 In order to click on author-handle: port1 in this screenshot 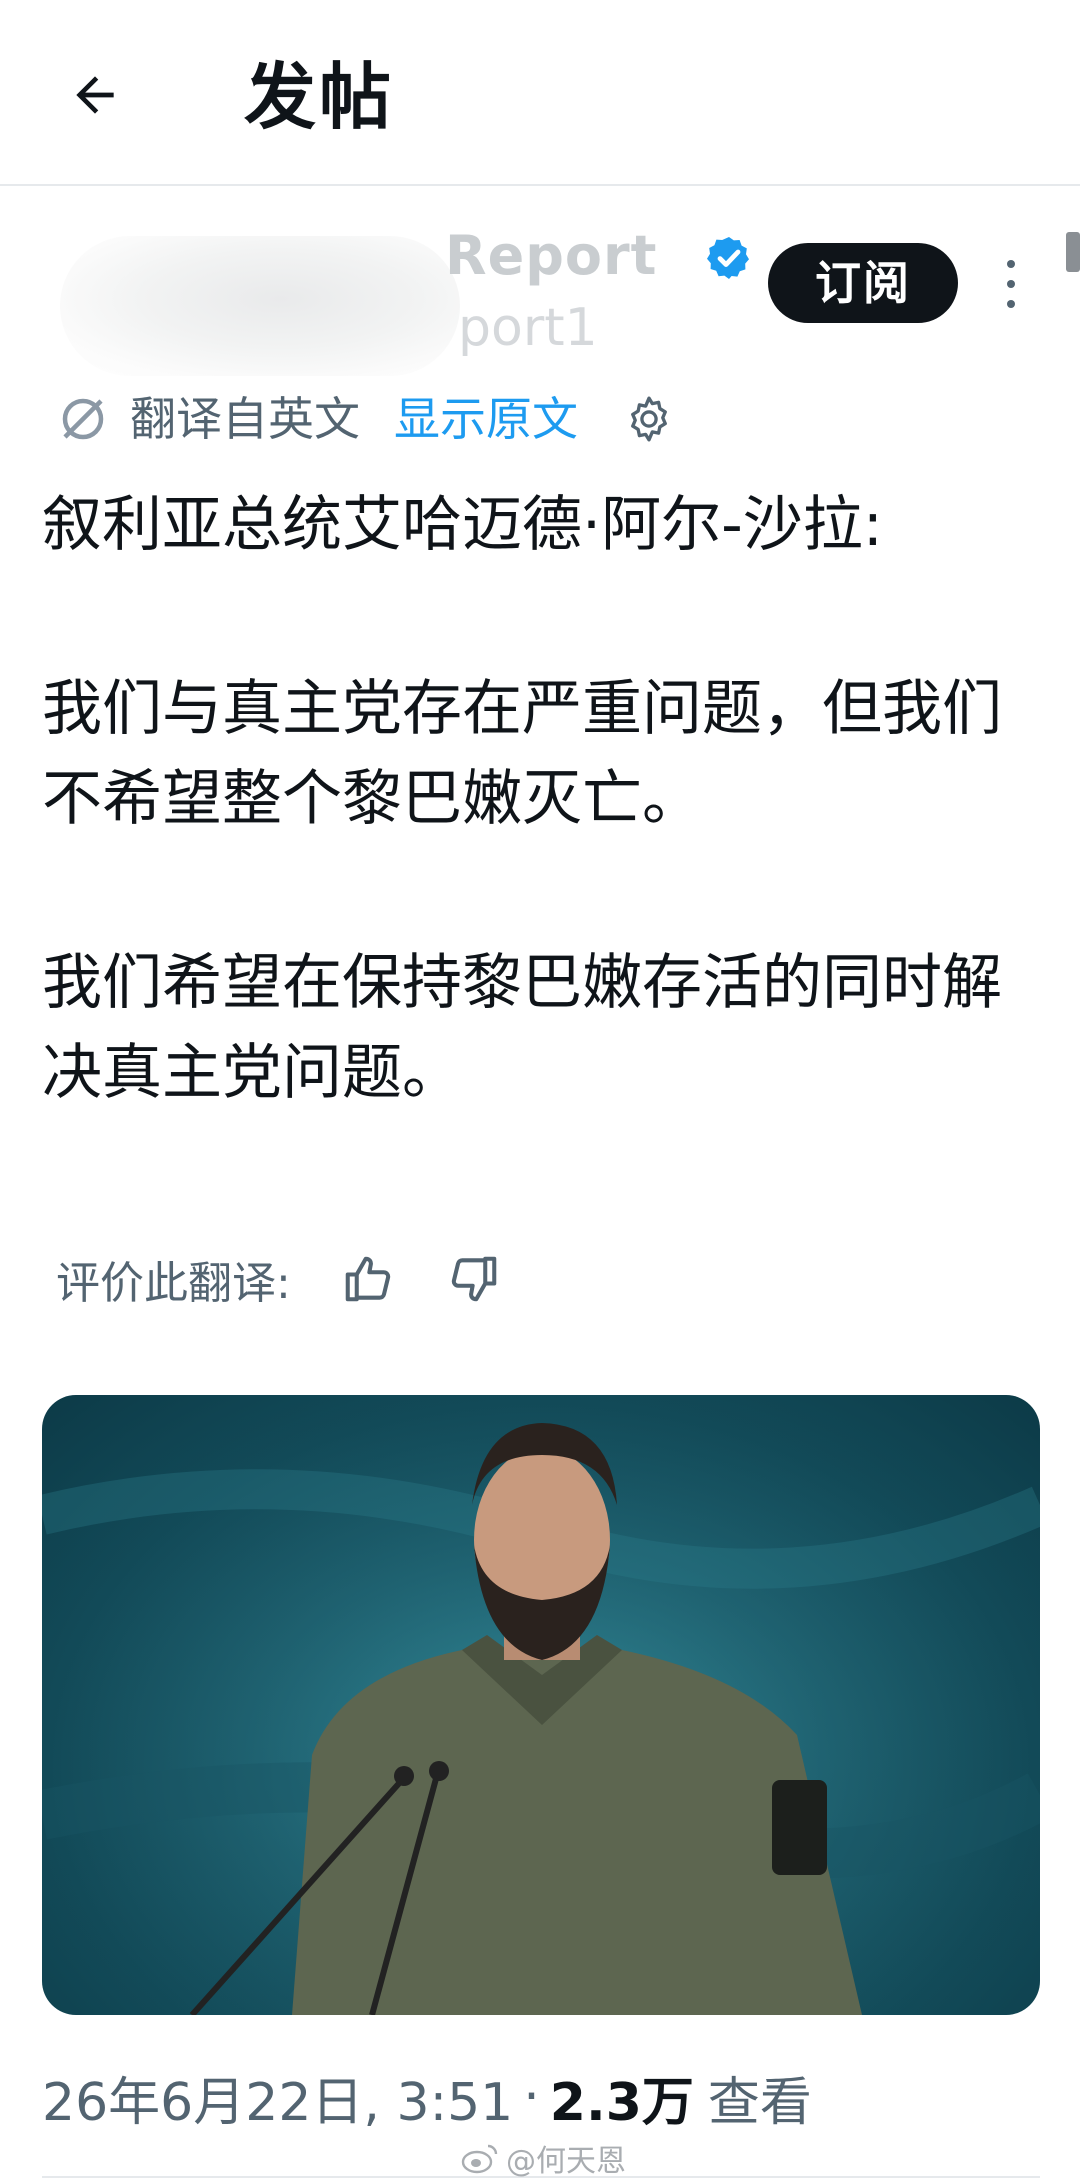, I will do `click(528, 328)`.